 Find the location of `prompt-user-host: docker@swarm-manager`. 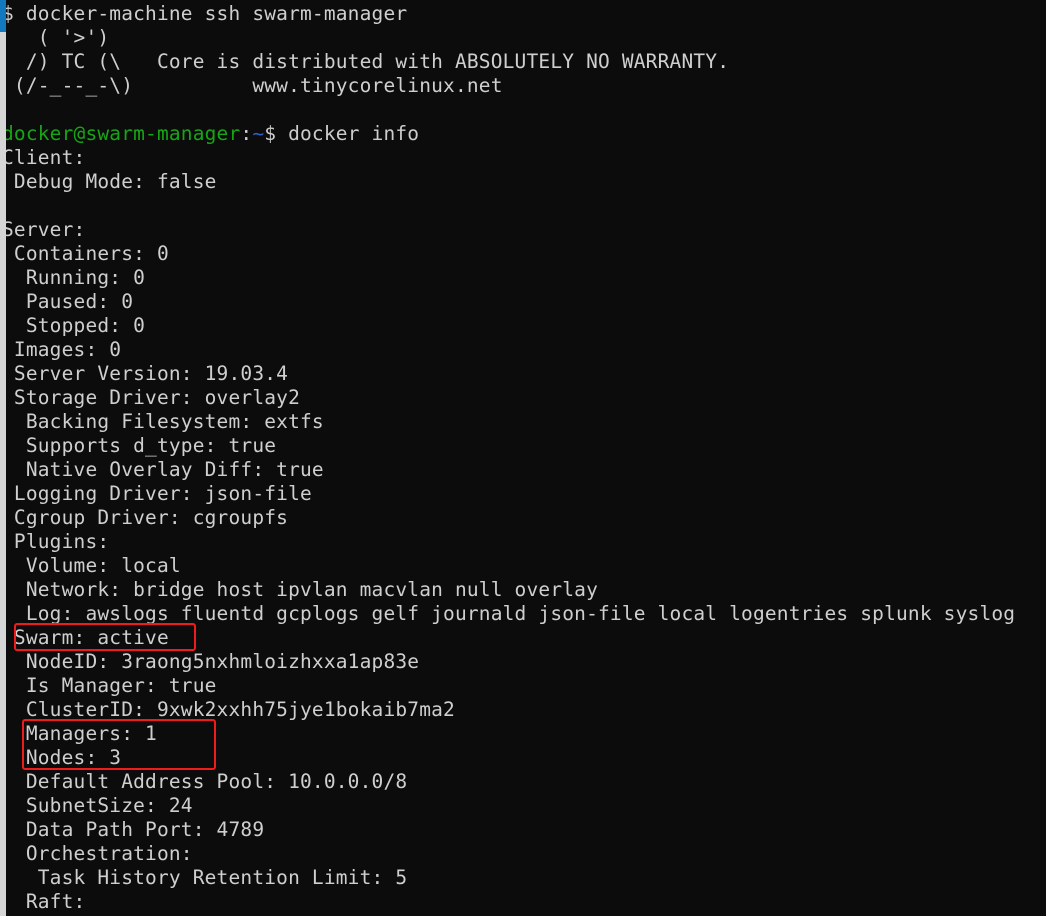

prompt-user-host: docker@swarm-manager is located at coordinates (121, 133).